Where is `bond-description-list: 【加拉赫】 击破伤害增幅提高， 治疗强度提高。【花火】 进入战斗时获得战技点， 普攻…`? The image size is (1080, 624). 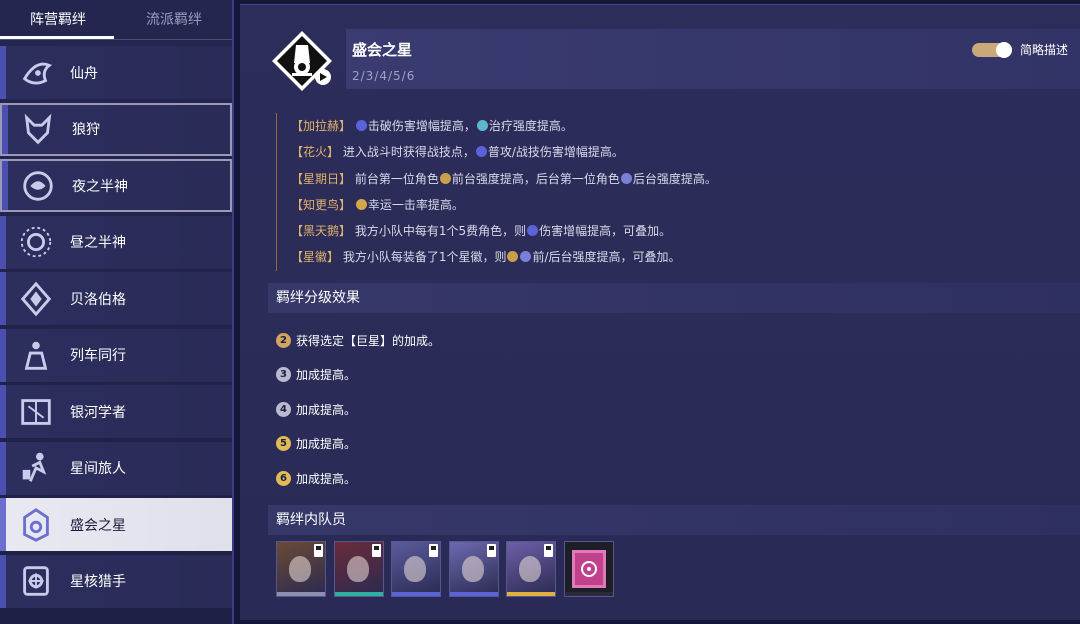 bond-description-list: 【加拉赫】 击破伤害增幅提高， 治疗强度提高。【花火】 进入战斗时获得战技点， 普攻… is located at coordinates (556, 192).